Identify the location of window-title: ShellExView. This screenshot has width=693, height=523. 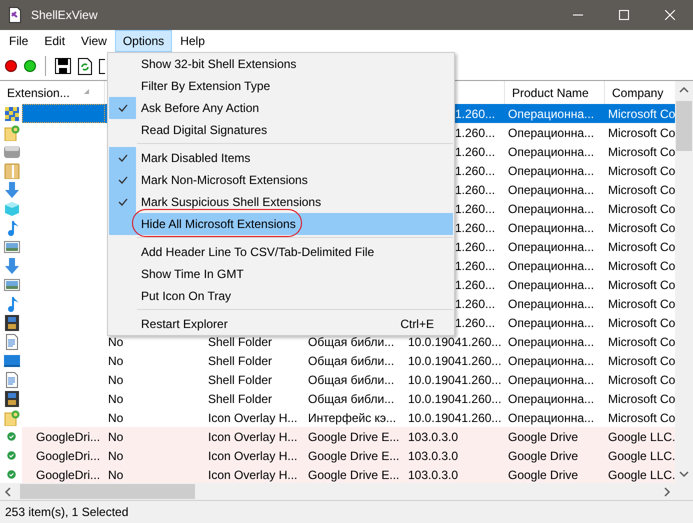
(64, 15).